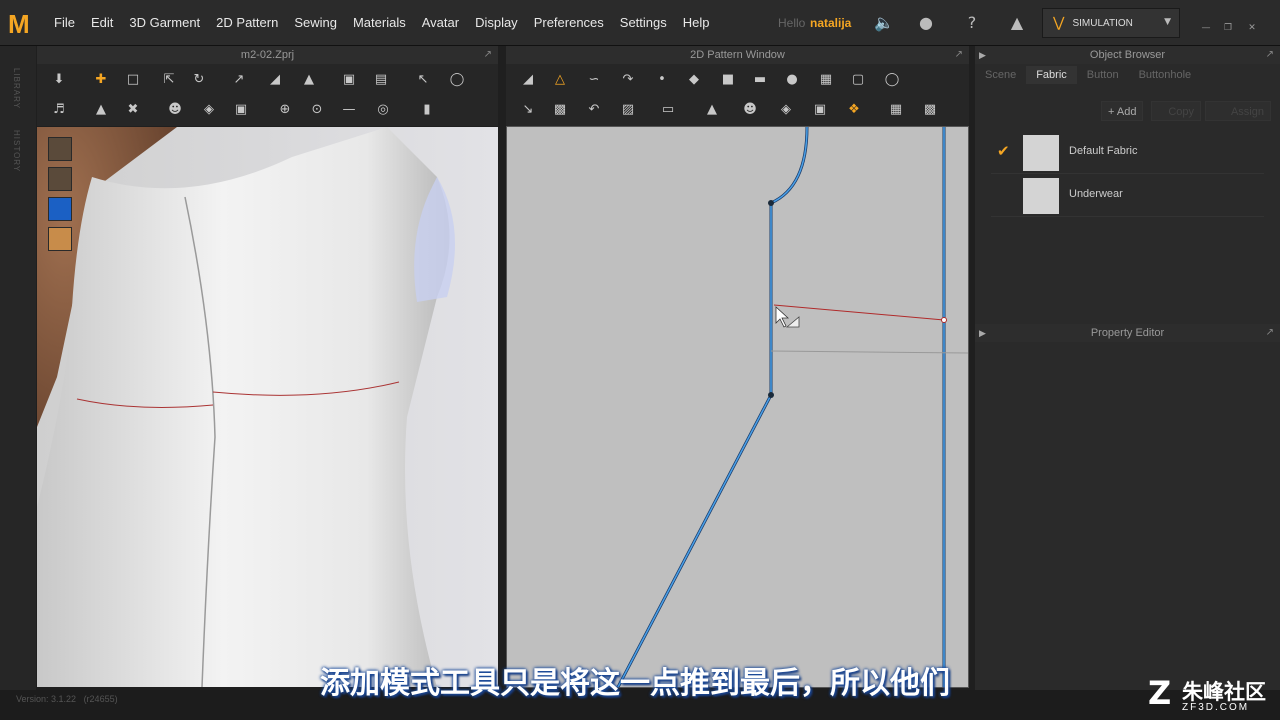 This screenshot has height=720, width=1280. I want to click on sidebar-tab-library: LIBRARY, so click(16, 88).